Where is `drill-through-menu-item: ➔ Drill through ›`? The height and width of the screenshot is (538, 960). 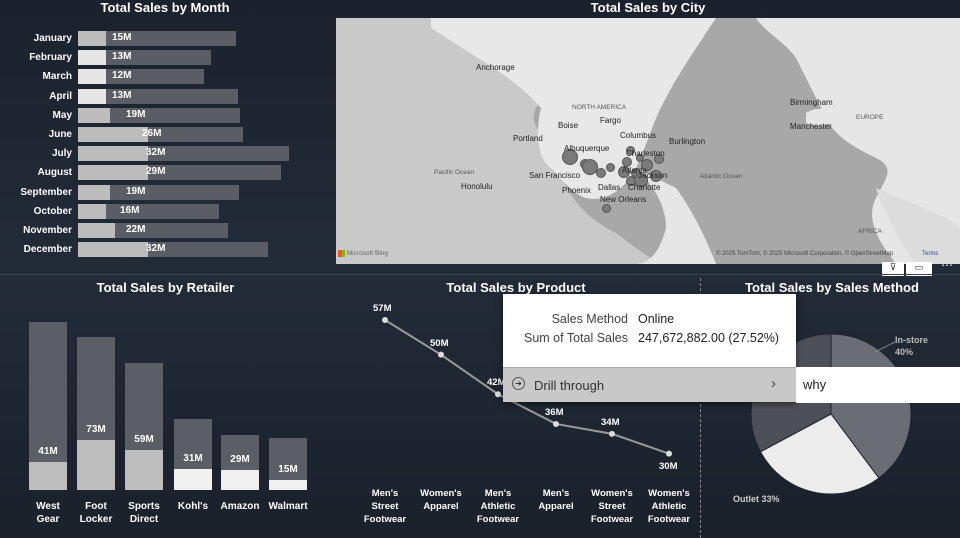
drill-through-menu-item: ➔ Drill through › is located at coordinates (649, 384).